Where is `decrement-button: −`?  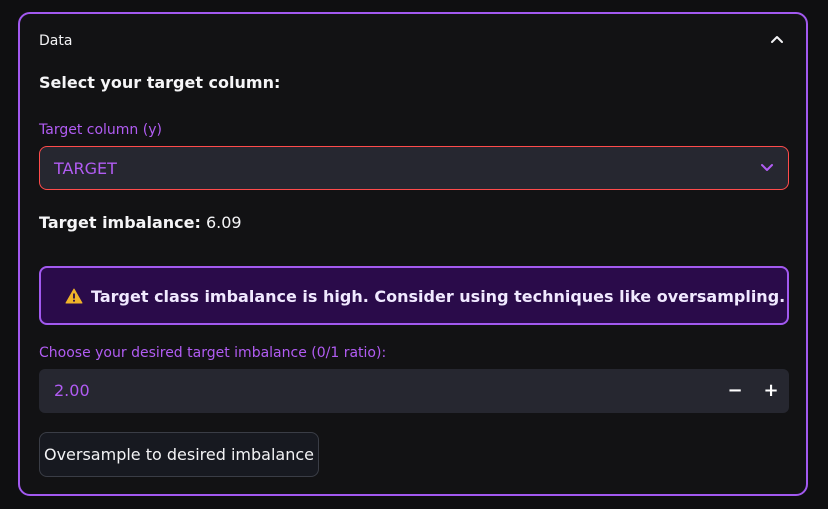 decrement-button: − is located at coordinates (735, 391).